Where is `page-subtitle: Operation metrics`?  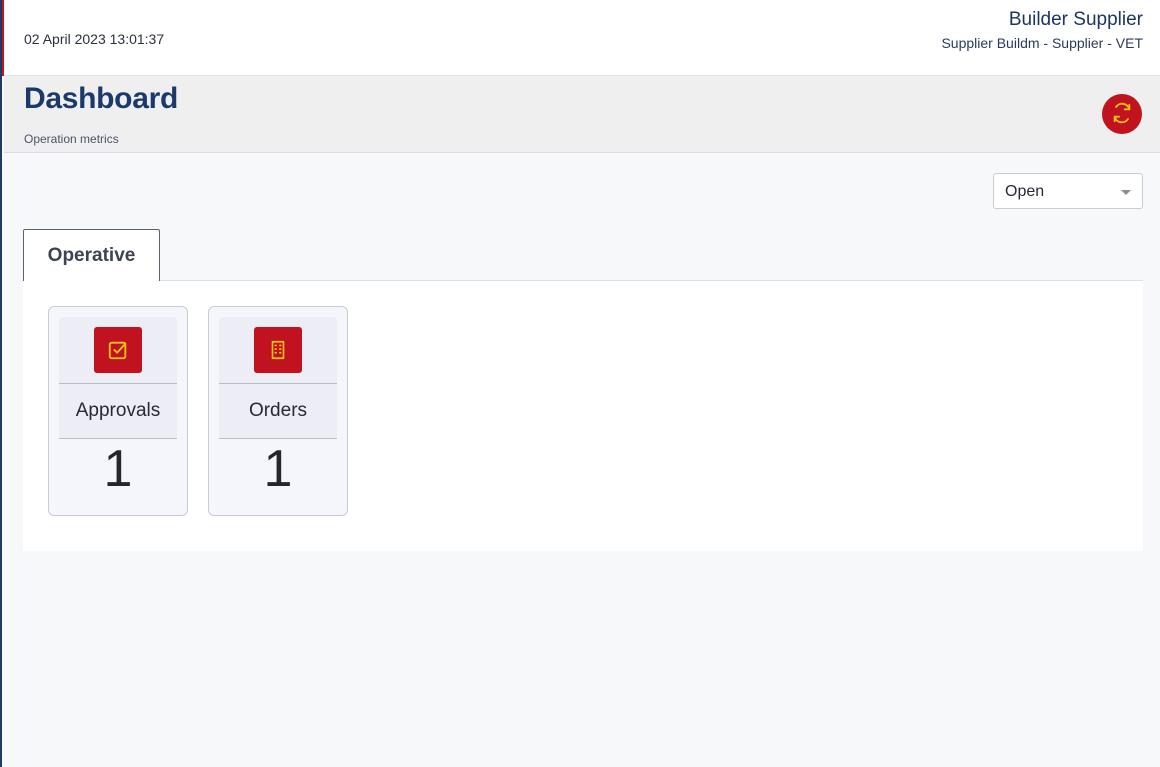 page-subtitle: Operation metrics is located at coordinates (71, 139).